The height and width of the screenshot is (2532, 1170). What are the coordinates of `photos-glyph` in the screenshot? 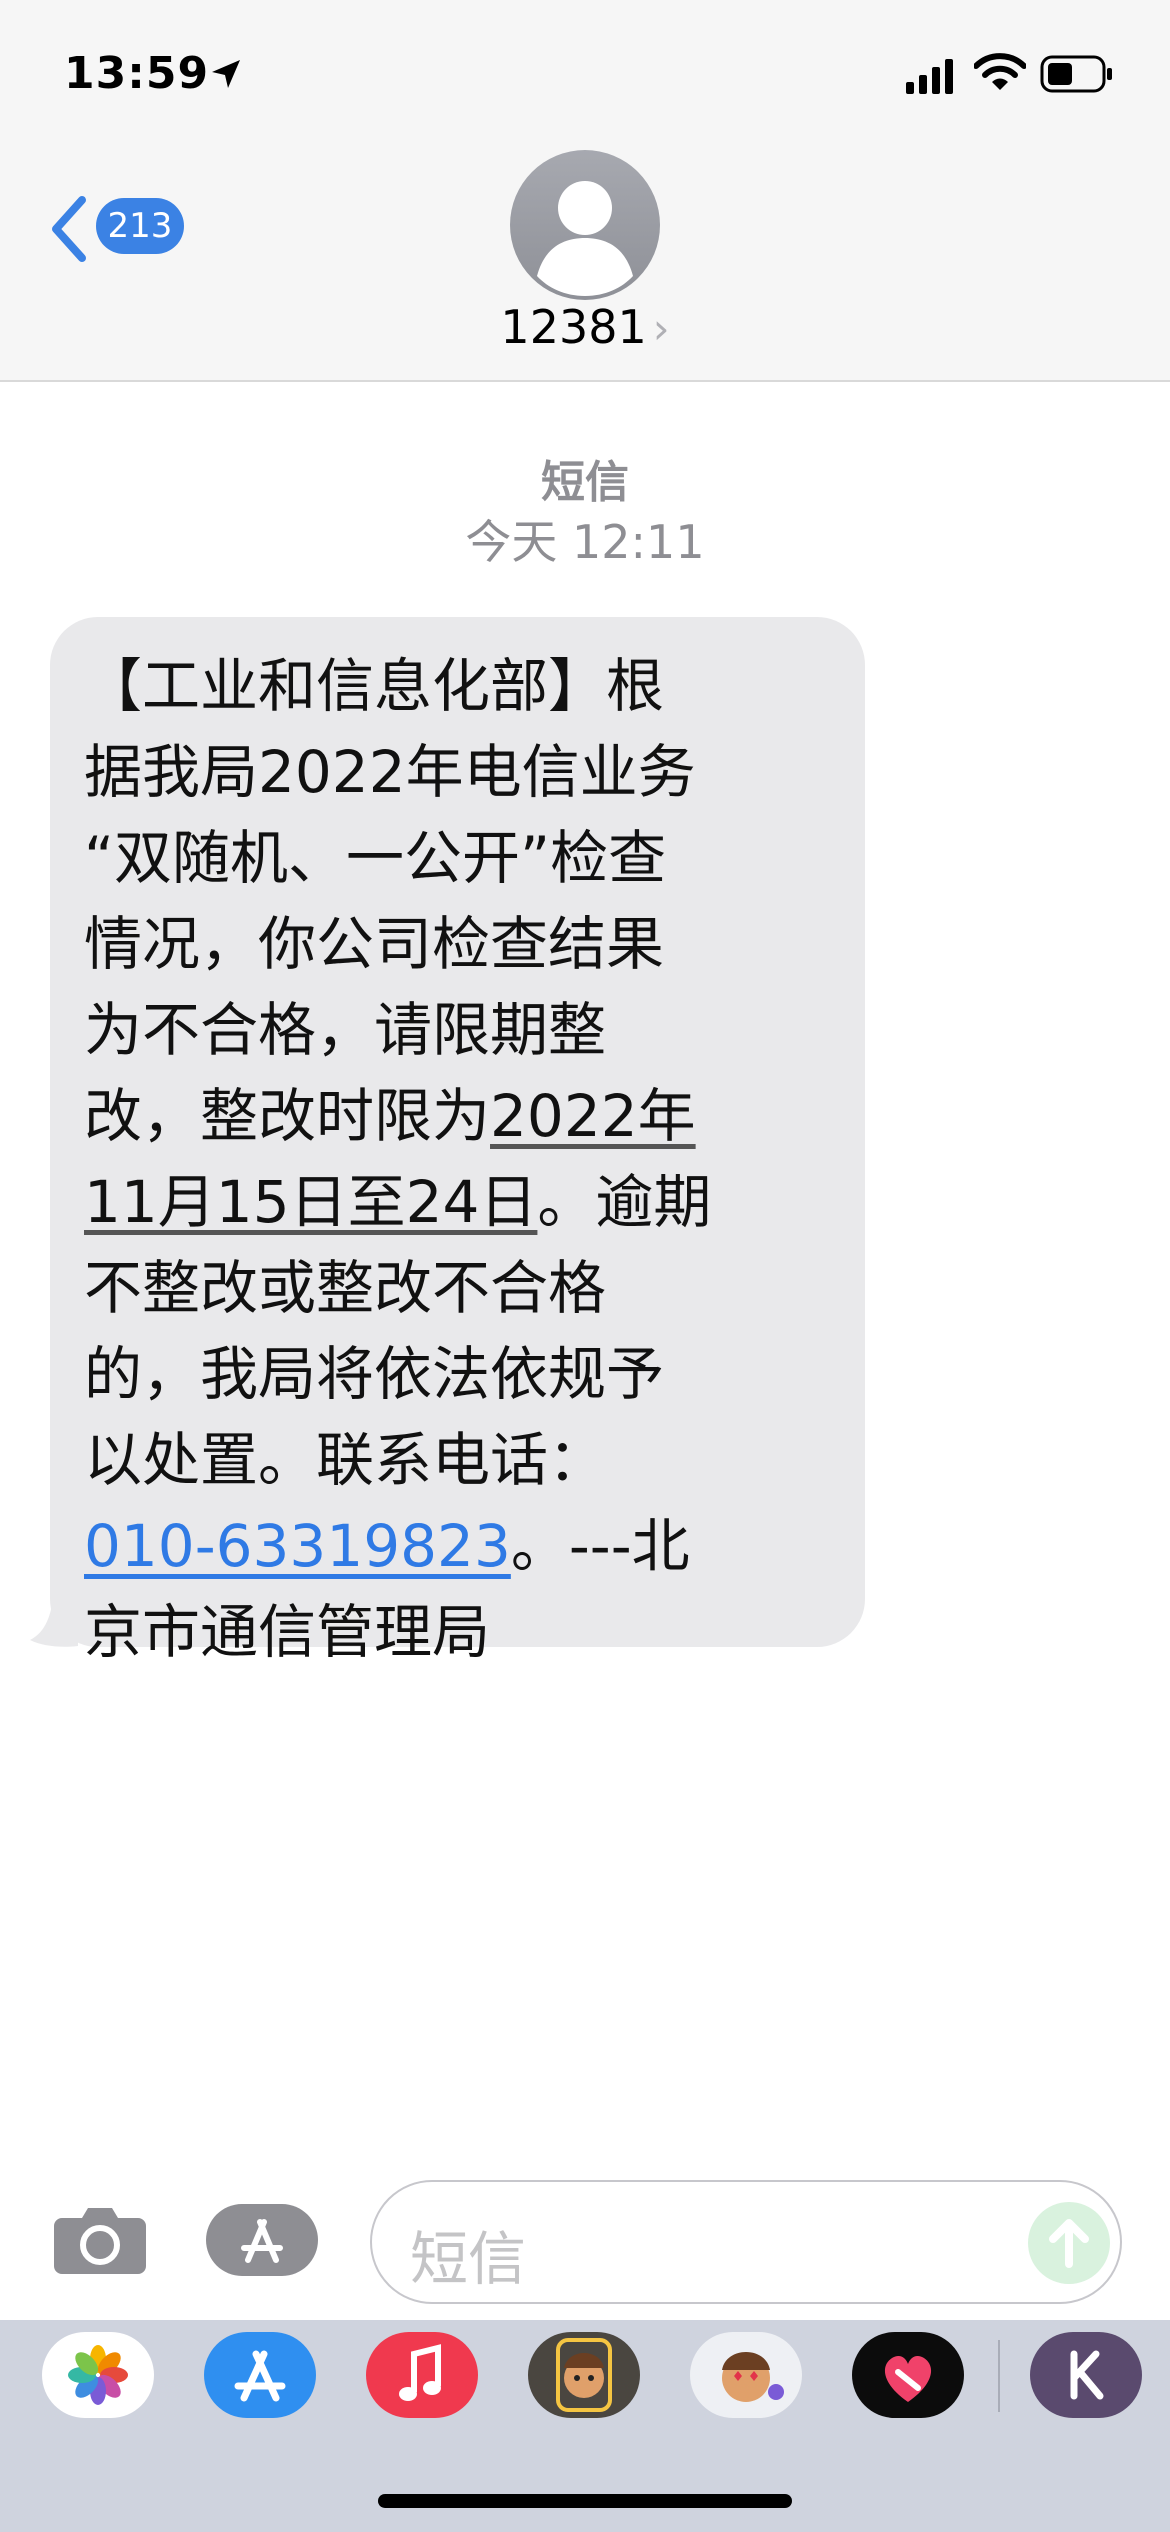 It's located at (98, 2375).